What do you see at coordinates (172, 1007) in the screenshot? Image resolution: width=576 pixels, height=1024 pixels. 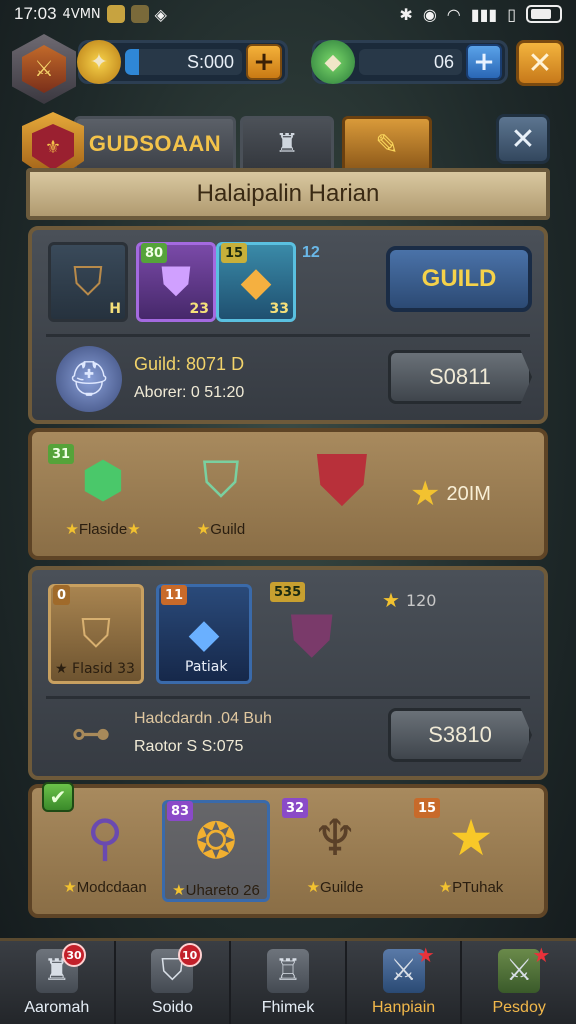 I see `nav-label: Soido` at bounding box center [172, 1007].